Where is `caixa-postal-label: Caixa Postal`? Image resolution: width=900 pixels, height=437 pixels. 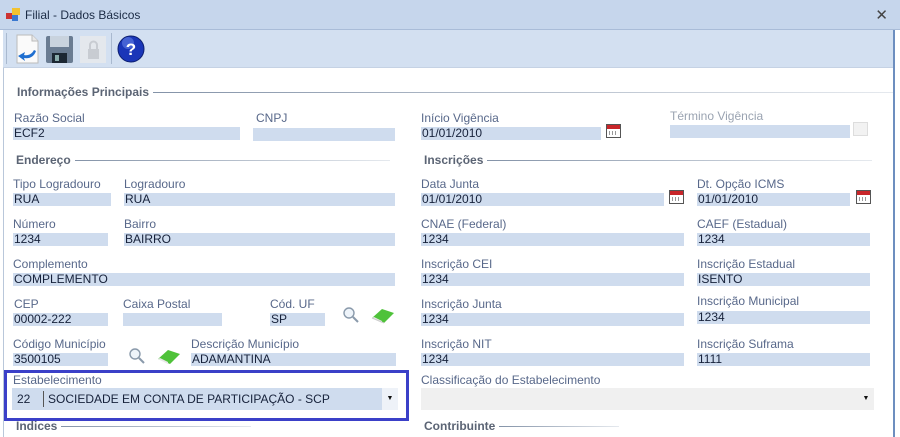 caixa-postal-label: Caixa Postal is located at coordinates (157, 304).